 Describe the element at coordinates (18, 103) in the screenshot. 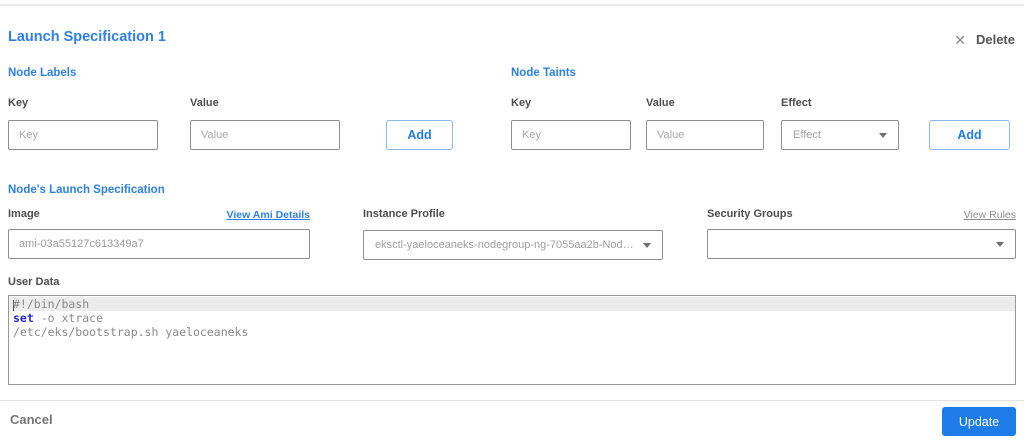

I see `node-labels-key-label: Key` at that location.